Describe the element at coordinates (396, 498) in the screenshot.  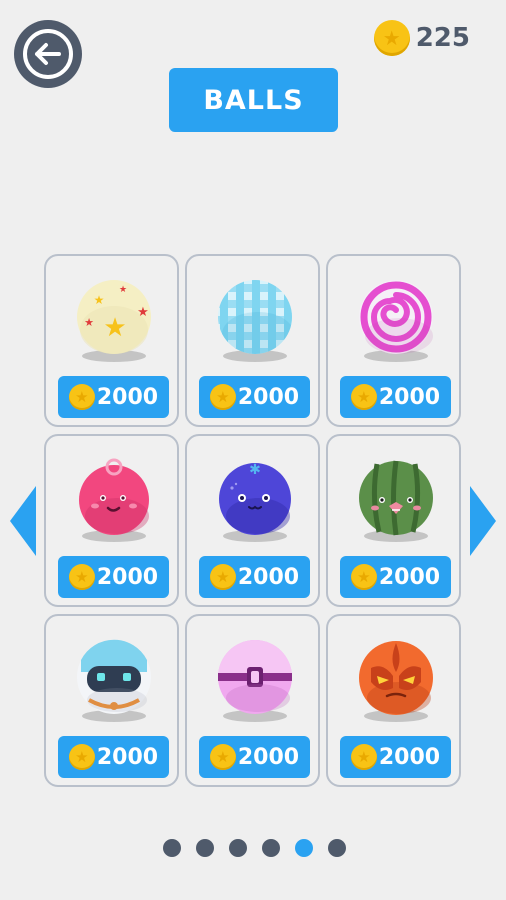
I see `watermelon-ball-icon` at that location.